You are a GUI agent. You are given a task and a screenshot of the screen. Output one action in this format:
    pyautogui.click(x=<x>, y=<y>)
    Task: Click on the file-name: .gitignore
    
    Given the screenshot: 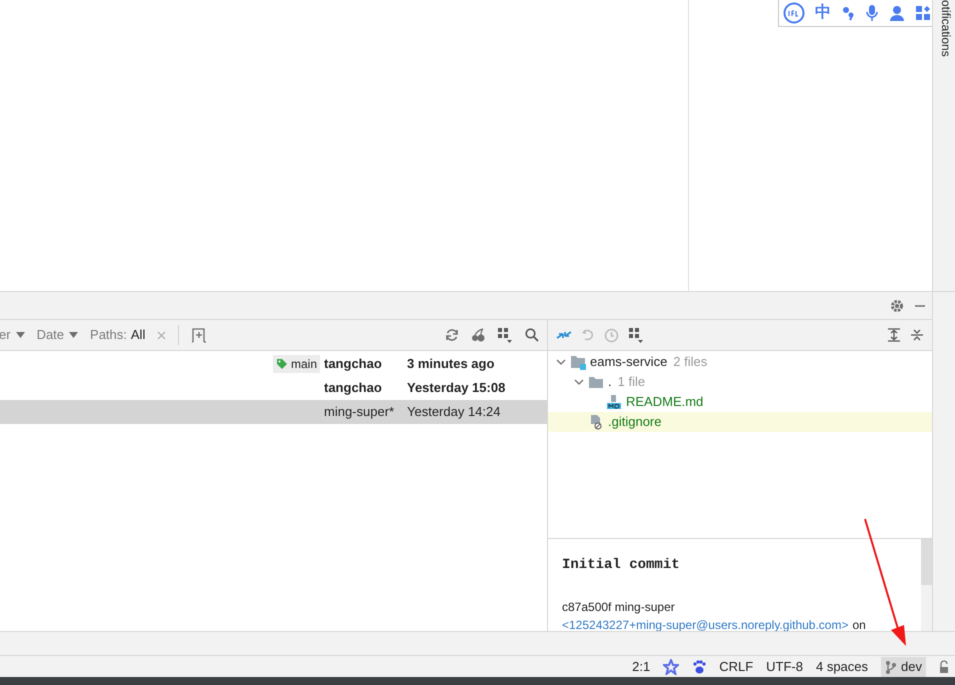 What is the action you would take?
    pyautogui.click(x=635, y=422)
    